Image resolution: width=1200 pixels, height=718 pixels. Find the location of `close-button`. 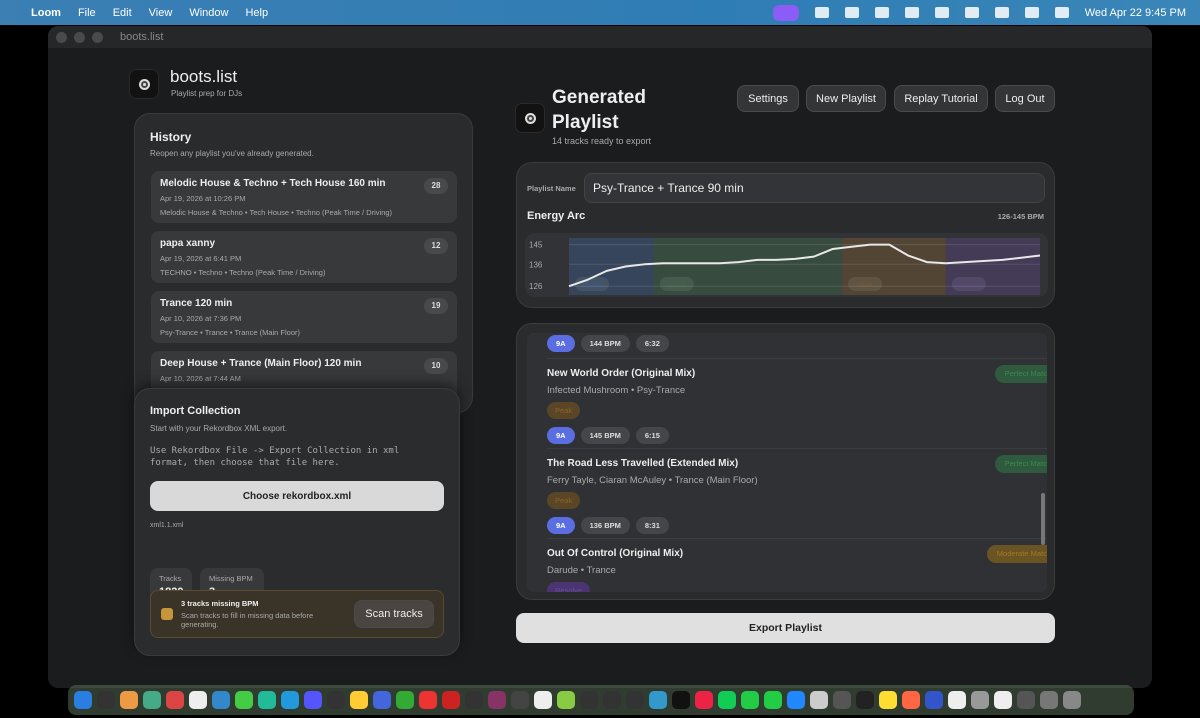

close-button is located at coordinates (61, 37).